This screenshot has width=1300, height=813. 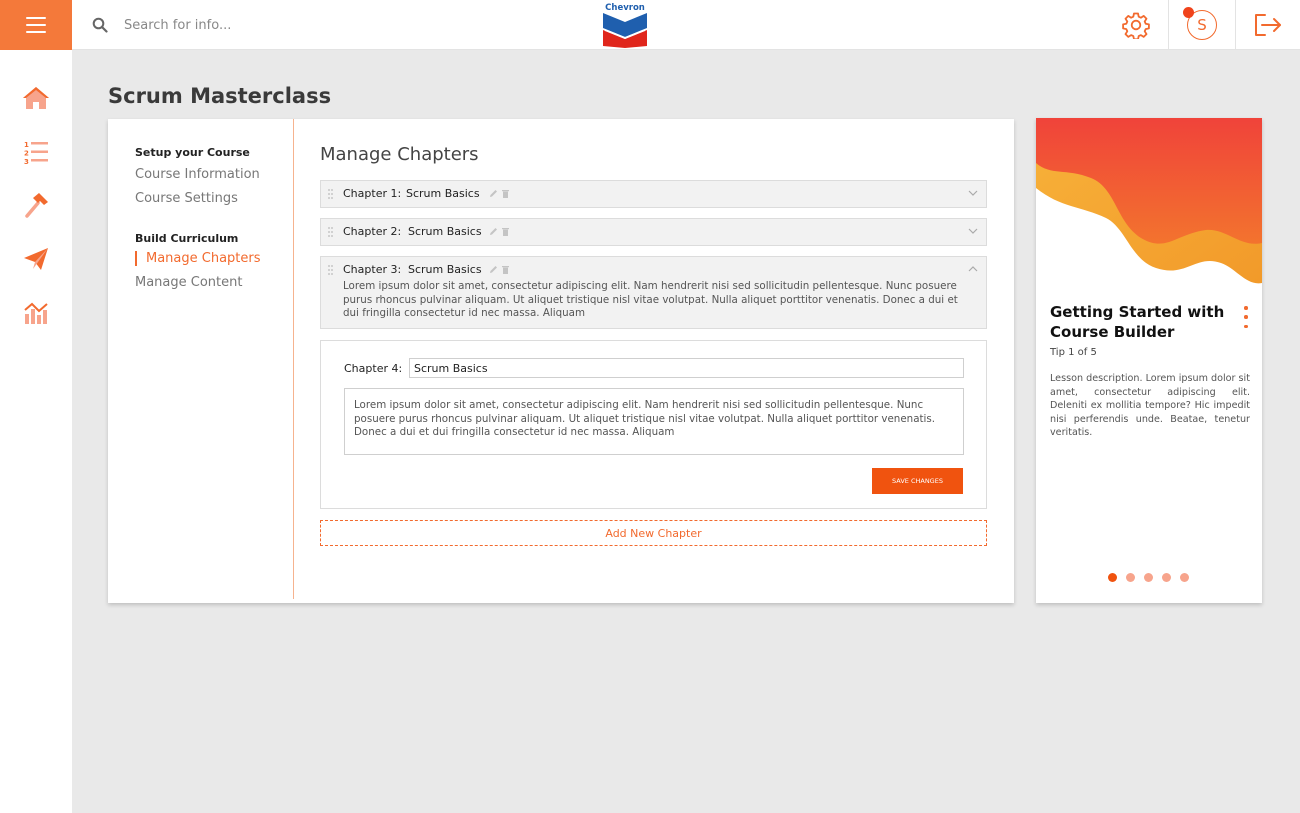 I want to click on user-avatar-button: S, so click(x=1201, y=25).